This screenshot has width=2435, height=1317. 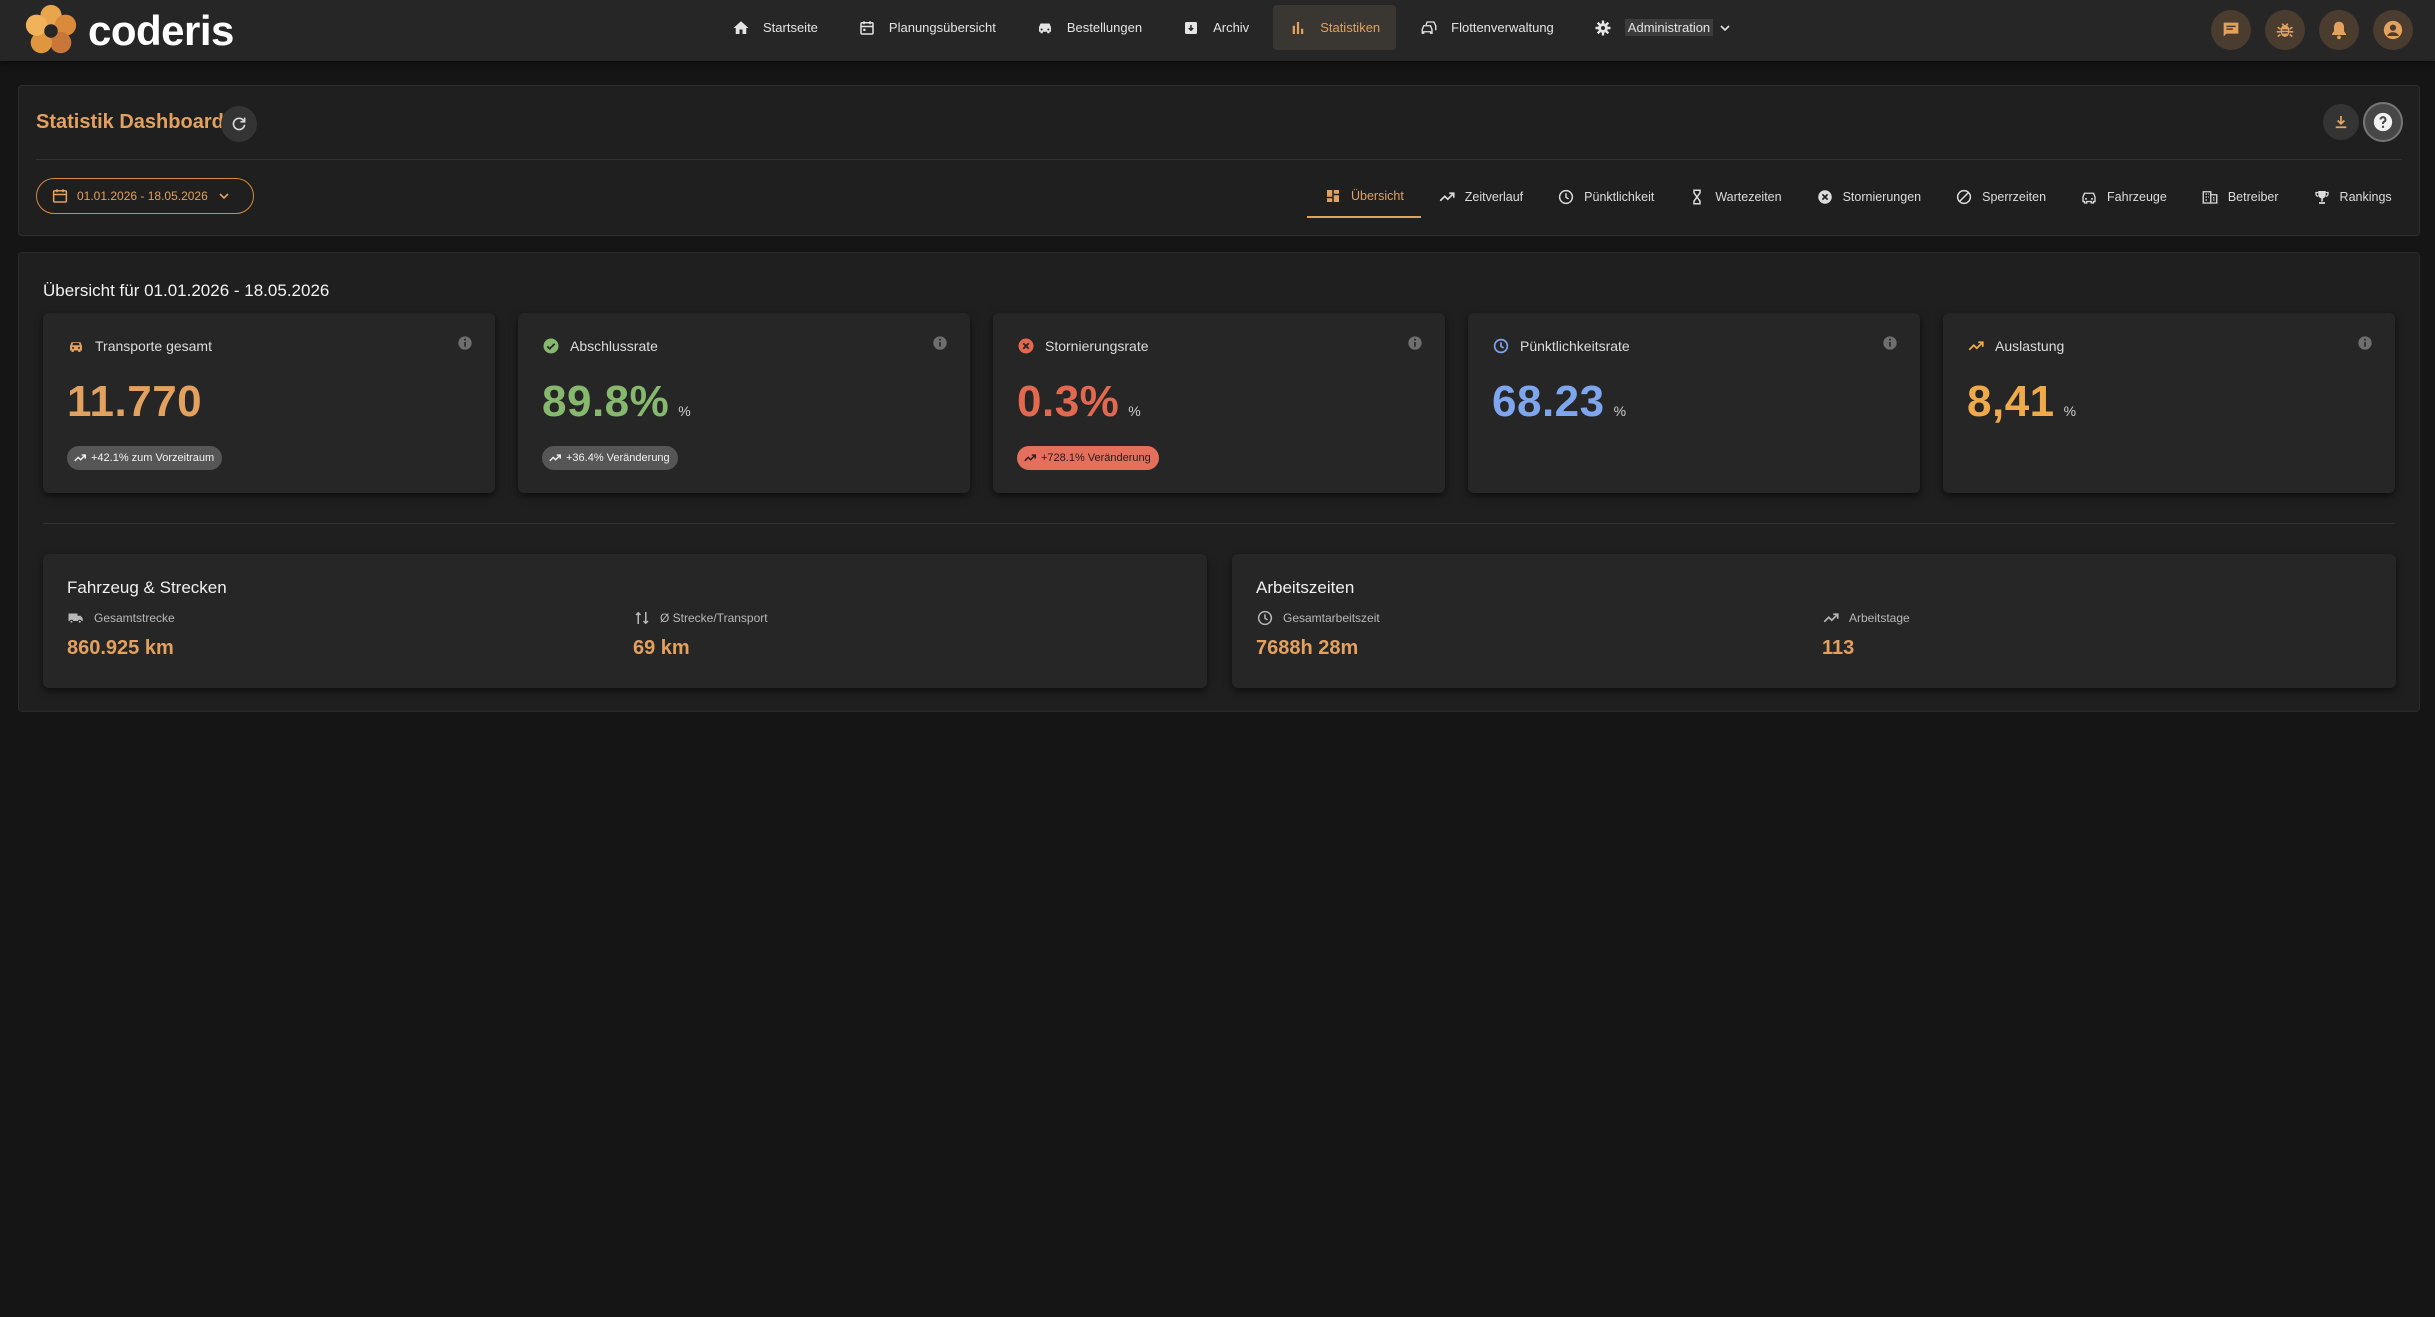 I want to click on gear-icon, so click(x=1603, y=27).